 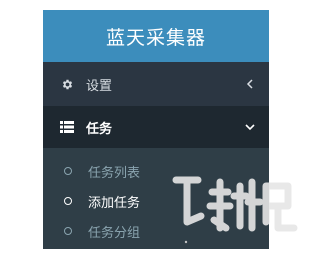 What do you see at coordinates (156, 127) in the screenshot?
I see `menu-item-tasks: 任务` at bounding box center [156, 127].